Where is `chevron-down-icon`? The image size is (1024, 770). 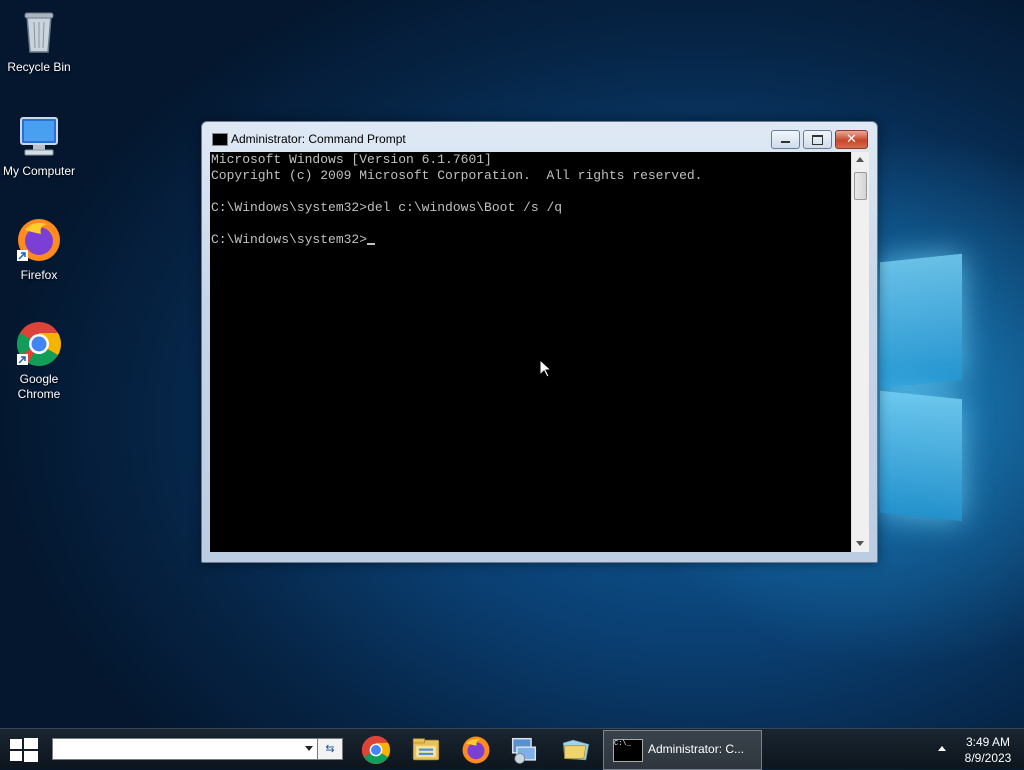
chevron-down-icon is located at coordinates (309, 748).